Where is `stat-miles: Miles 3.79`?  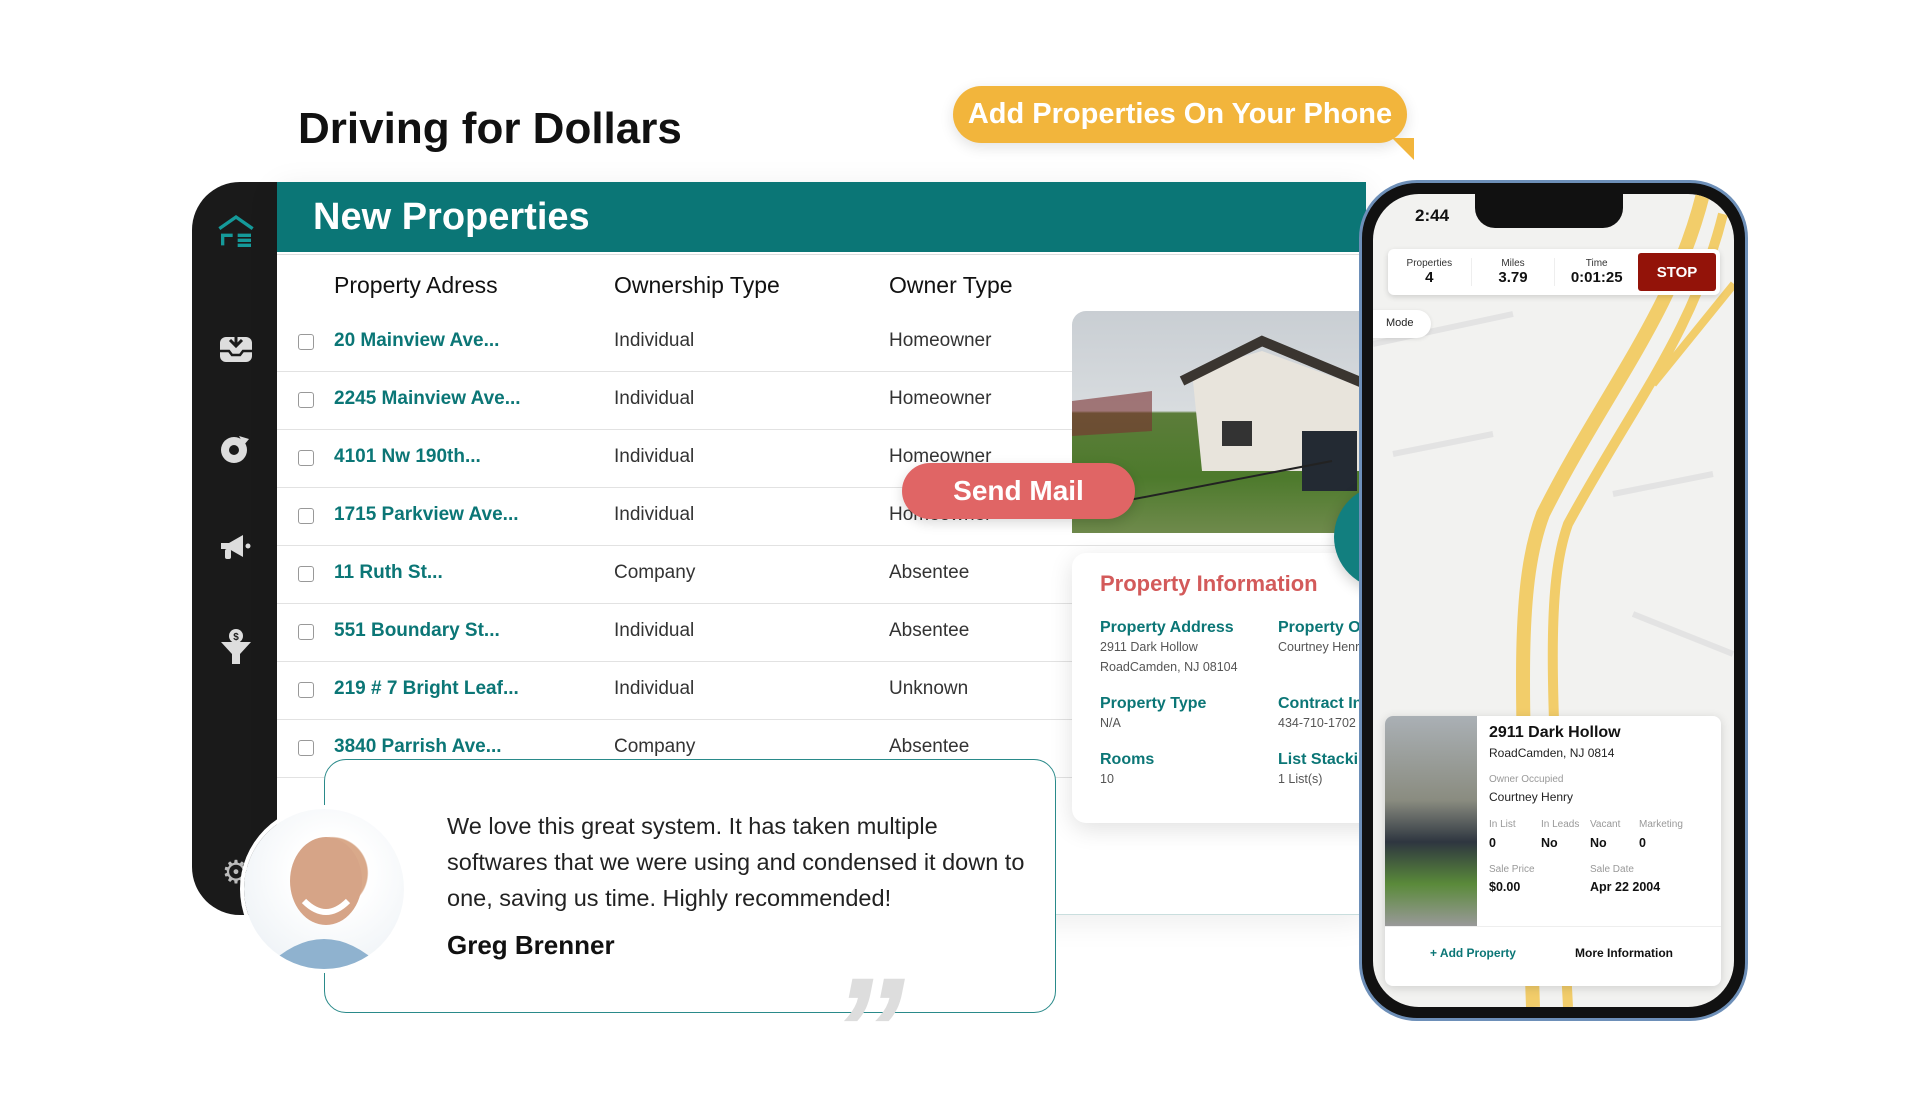 stat-miles: Miles 3.79 is located at coordinates (1514, 272).